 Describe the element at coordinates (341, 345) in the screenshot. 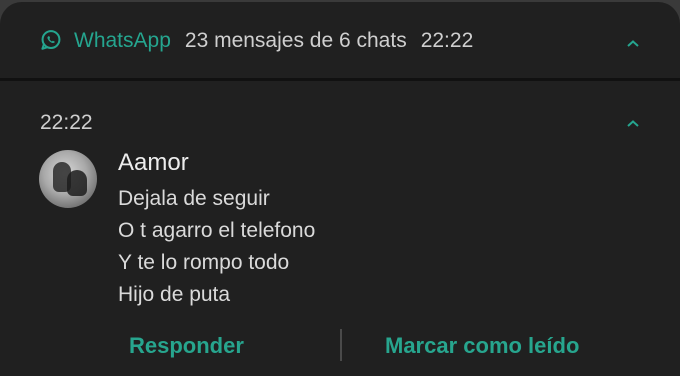

I see `actions-divider` at that location.